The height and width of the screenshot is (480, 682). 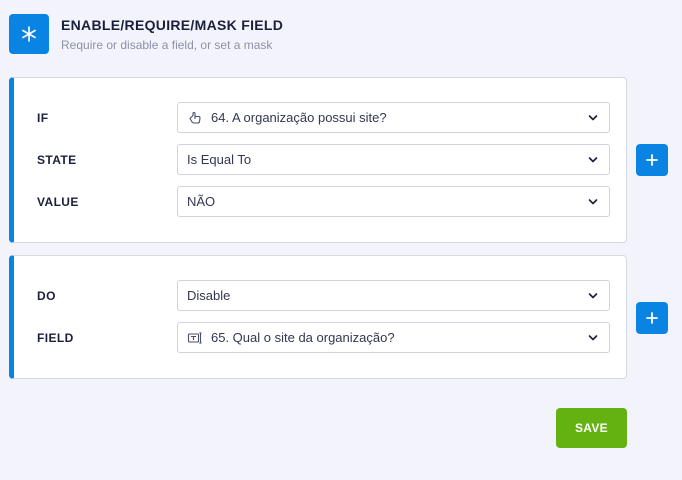 What do you see at coordinates (195, 118) in the screenshot?
I see `radio-field-icon` at bounding box center [195, 118].